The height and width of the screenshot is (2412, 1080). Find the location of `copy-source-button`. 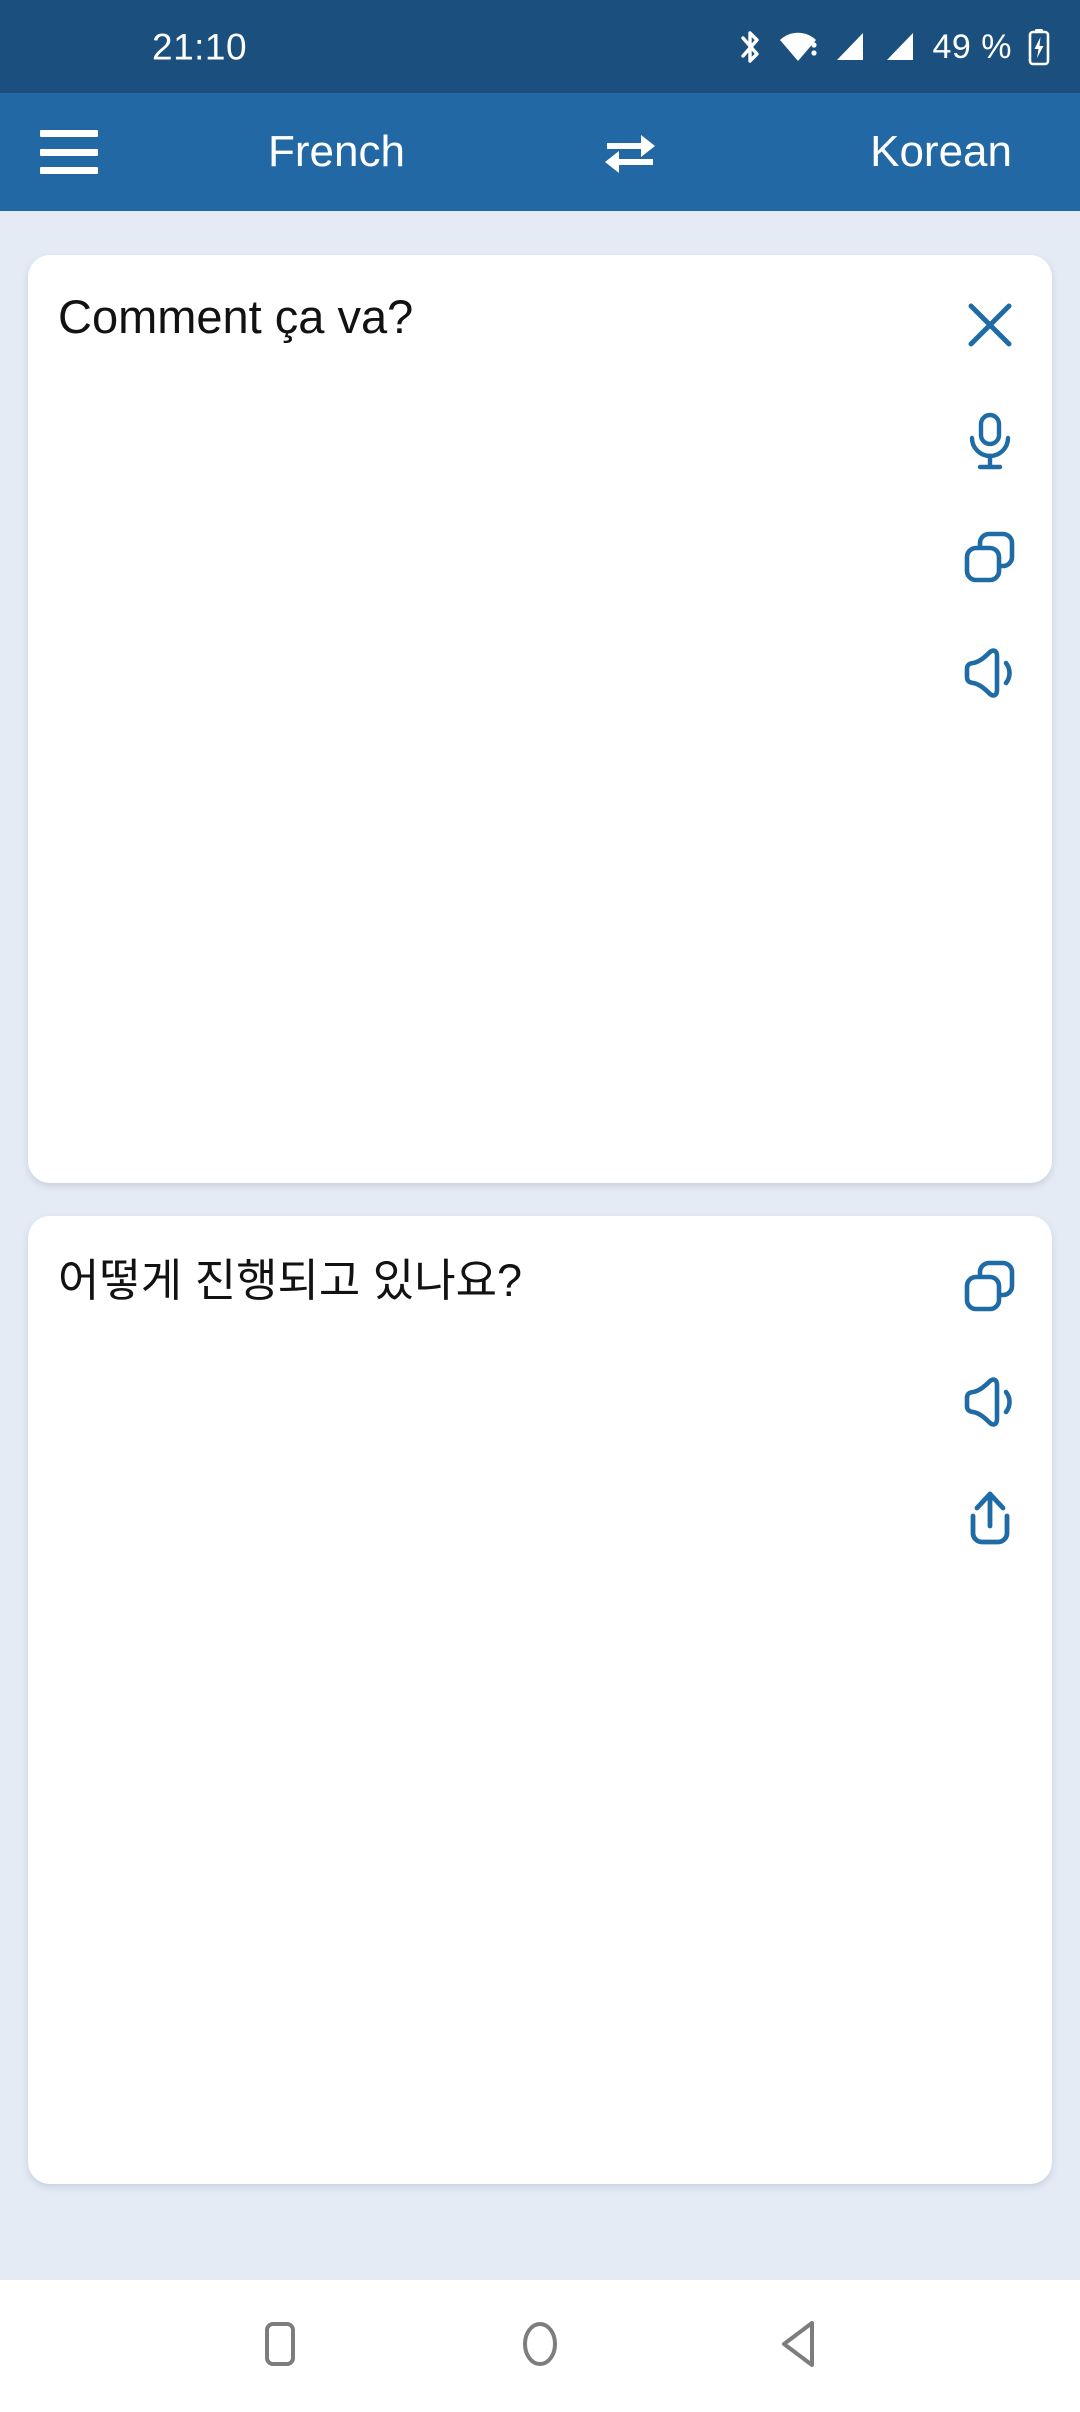

copy-source-button is located at coordinates (990, 557).